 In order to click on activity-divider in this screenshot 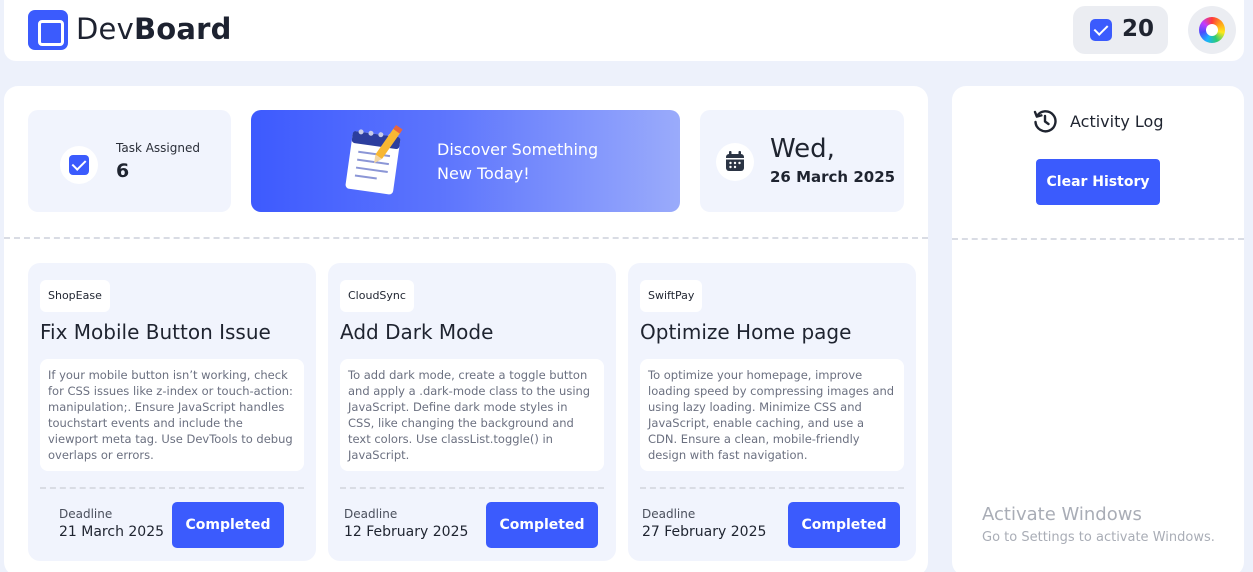, I will do `click(1098, 239)`.